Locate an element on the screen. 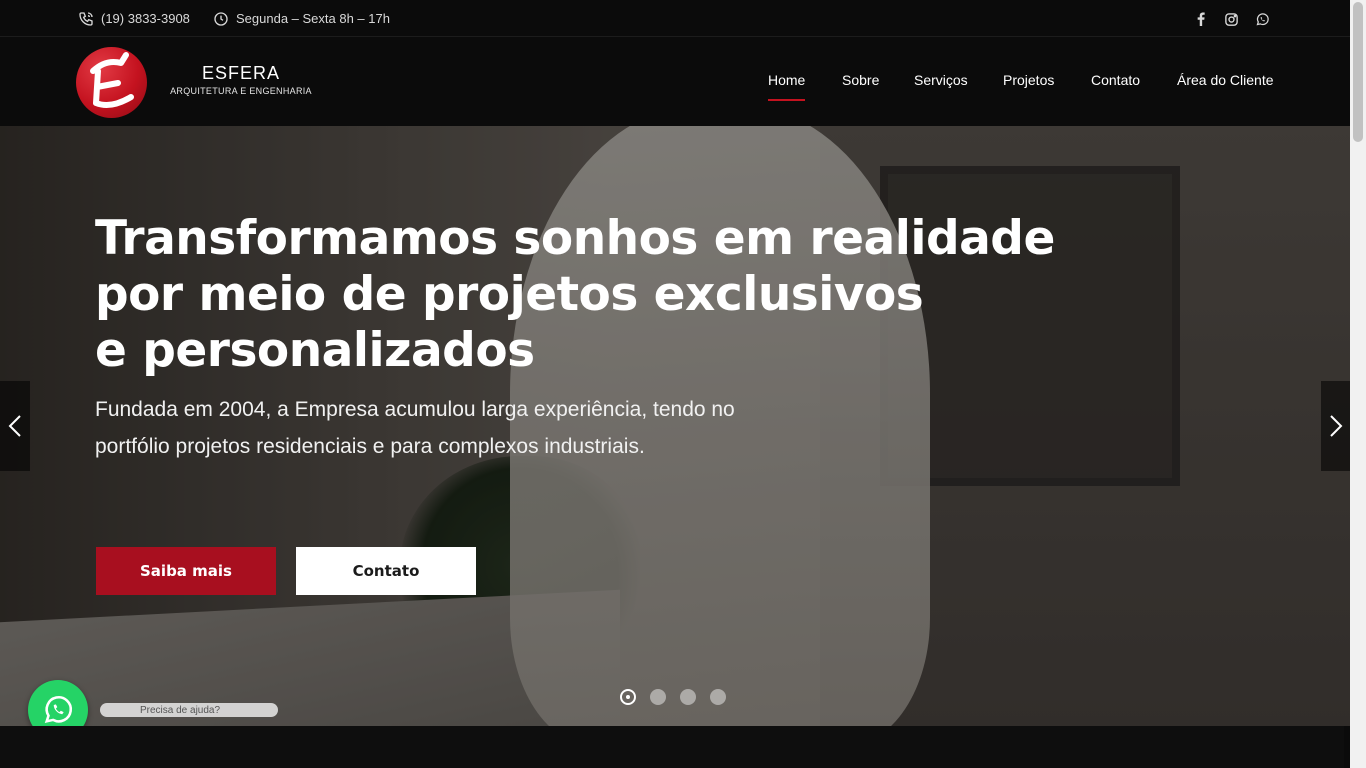 The width and height of the screenshot is (1366, 768). saiba-mais-button: Saiba mais is located at coordinates (186, 571).